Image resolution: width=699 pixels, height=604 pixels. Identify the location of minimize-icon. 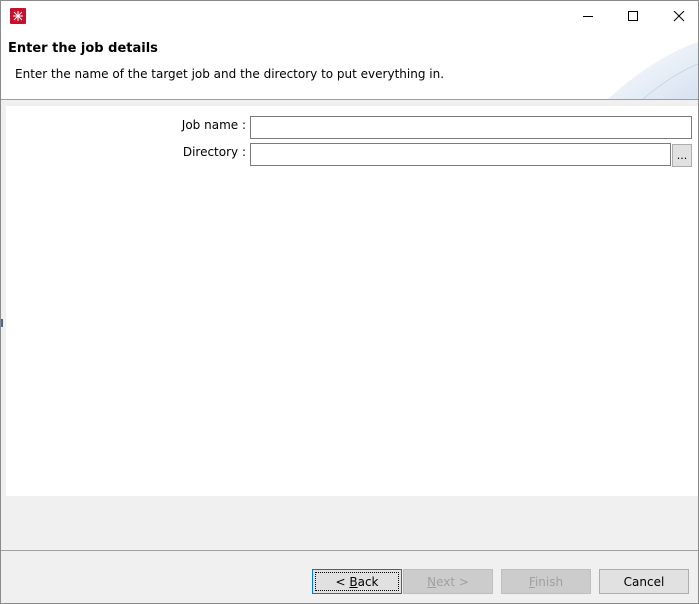
(588, 16).